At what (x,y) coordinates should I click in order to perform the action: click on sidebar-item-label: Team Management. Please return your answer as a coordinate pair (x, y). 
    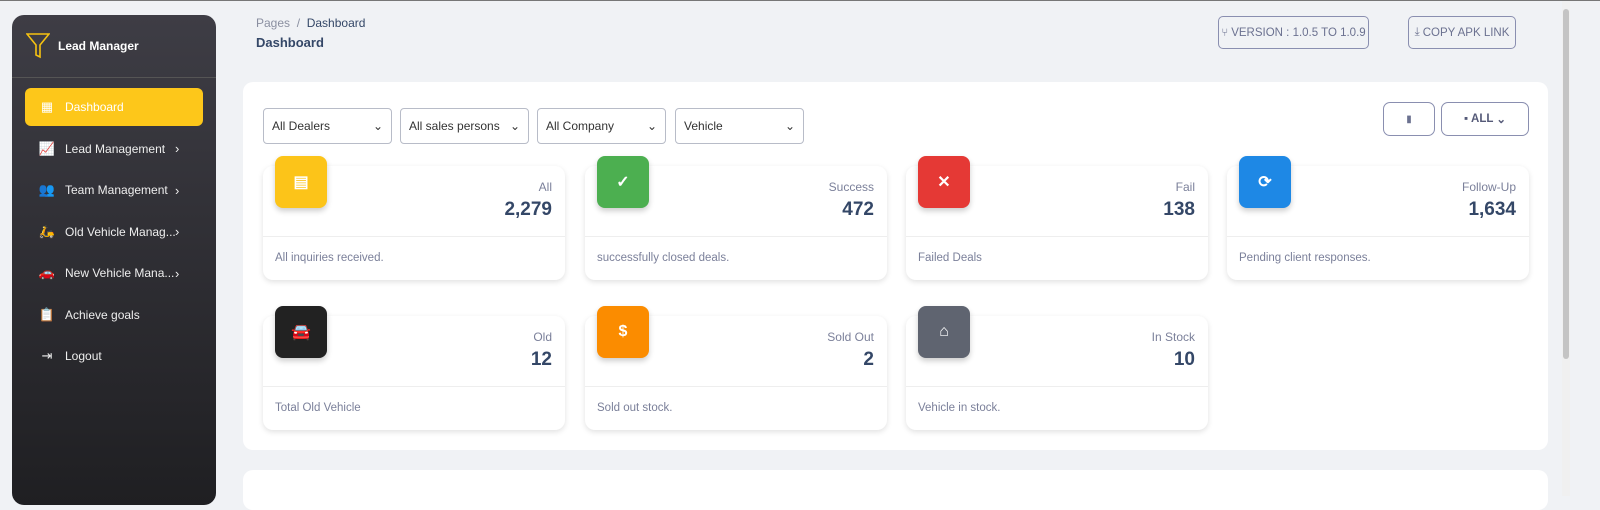
    Looking at the image, I should click on (116, 190).